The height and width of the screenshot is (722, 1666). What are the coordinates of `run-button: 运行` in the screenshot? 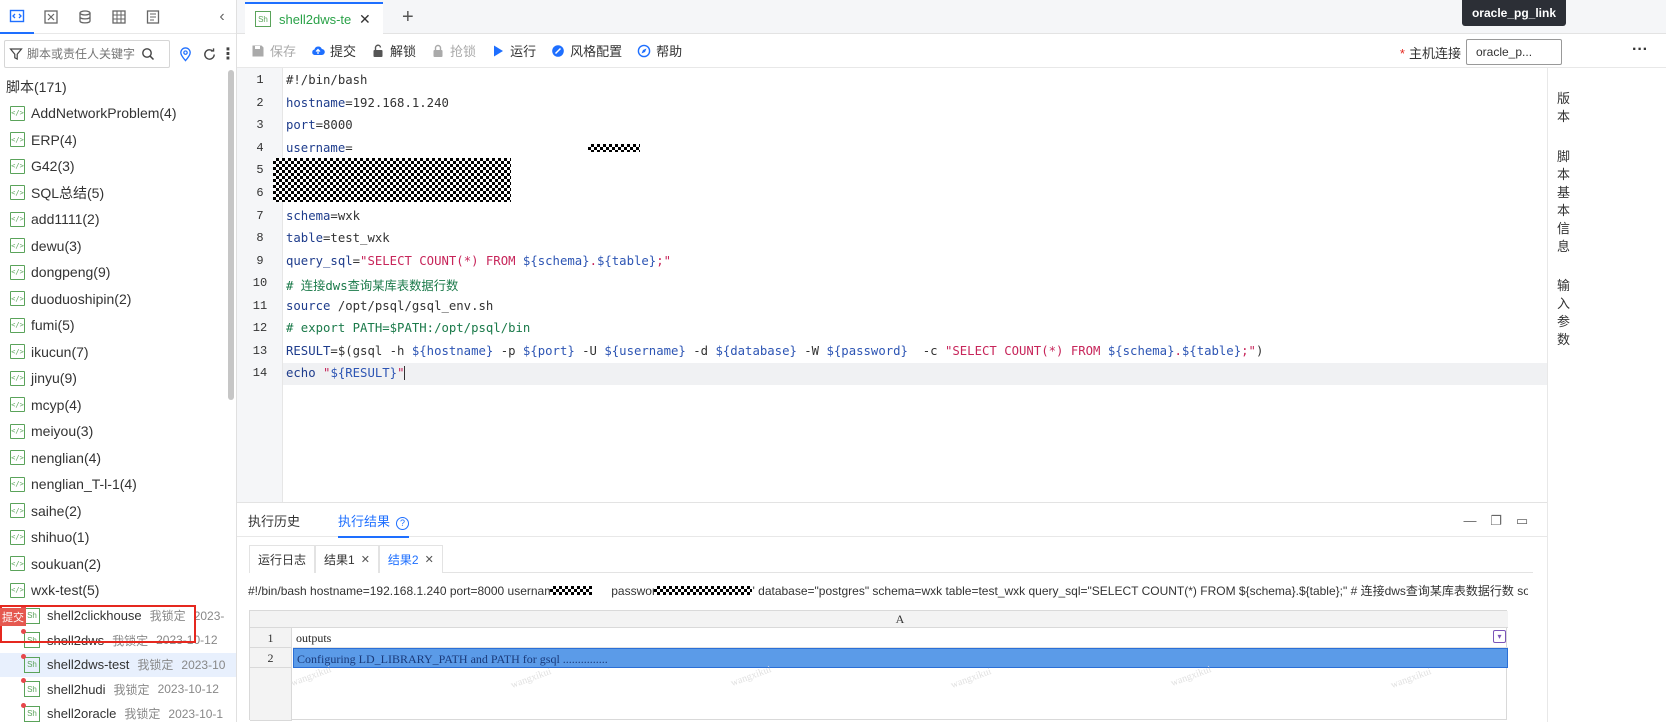 It's located at (513, 50).